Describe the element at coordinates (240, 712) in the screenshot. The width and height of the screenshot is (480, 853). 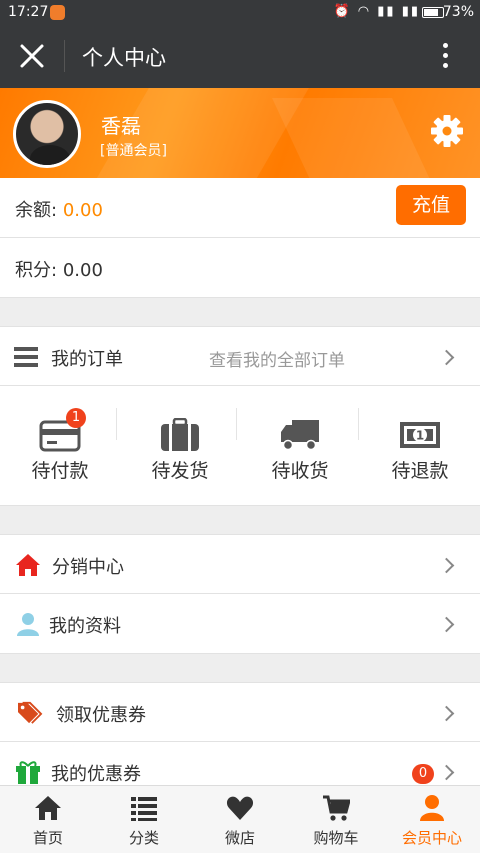
I see `get-coupons-row: 领取优惠券` at that location.